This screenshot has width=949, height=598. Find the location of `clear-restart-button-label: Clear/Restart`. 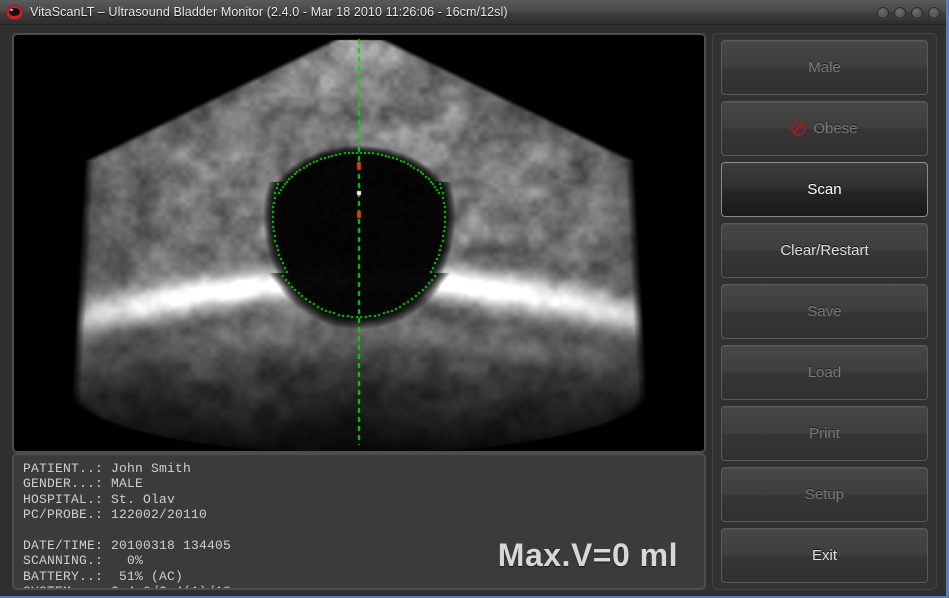

clear-restart-button-label: Clear/Restart is located at coordinates (824, 250).